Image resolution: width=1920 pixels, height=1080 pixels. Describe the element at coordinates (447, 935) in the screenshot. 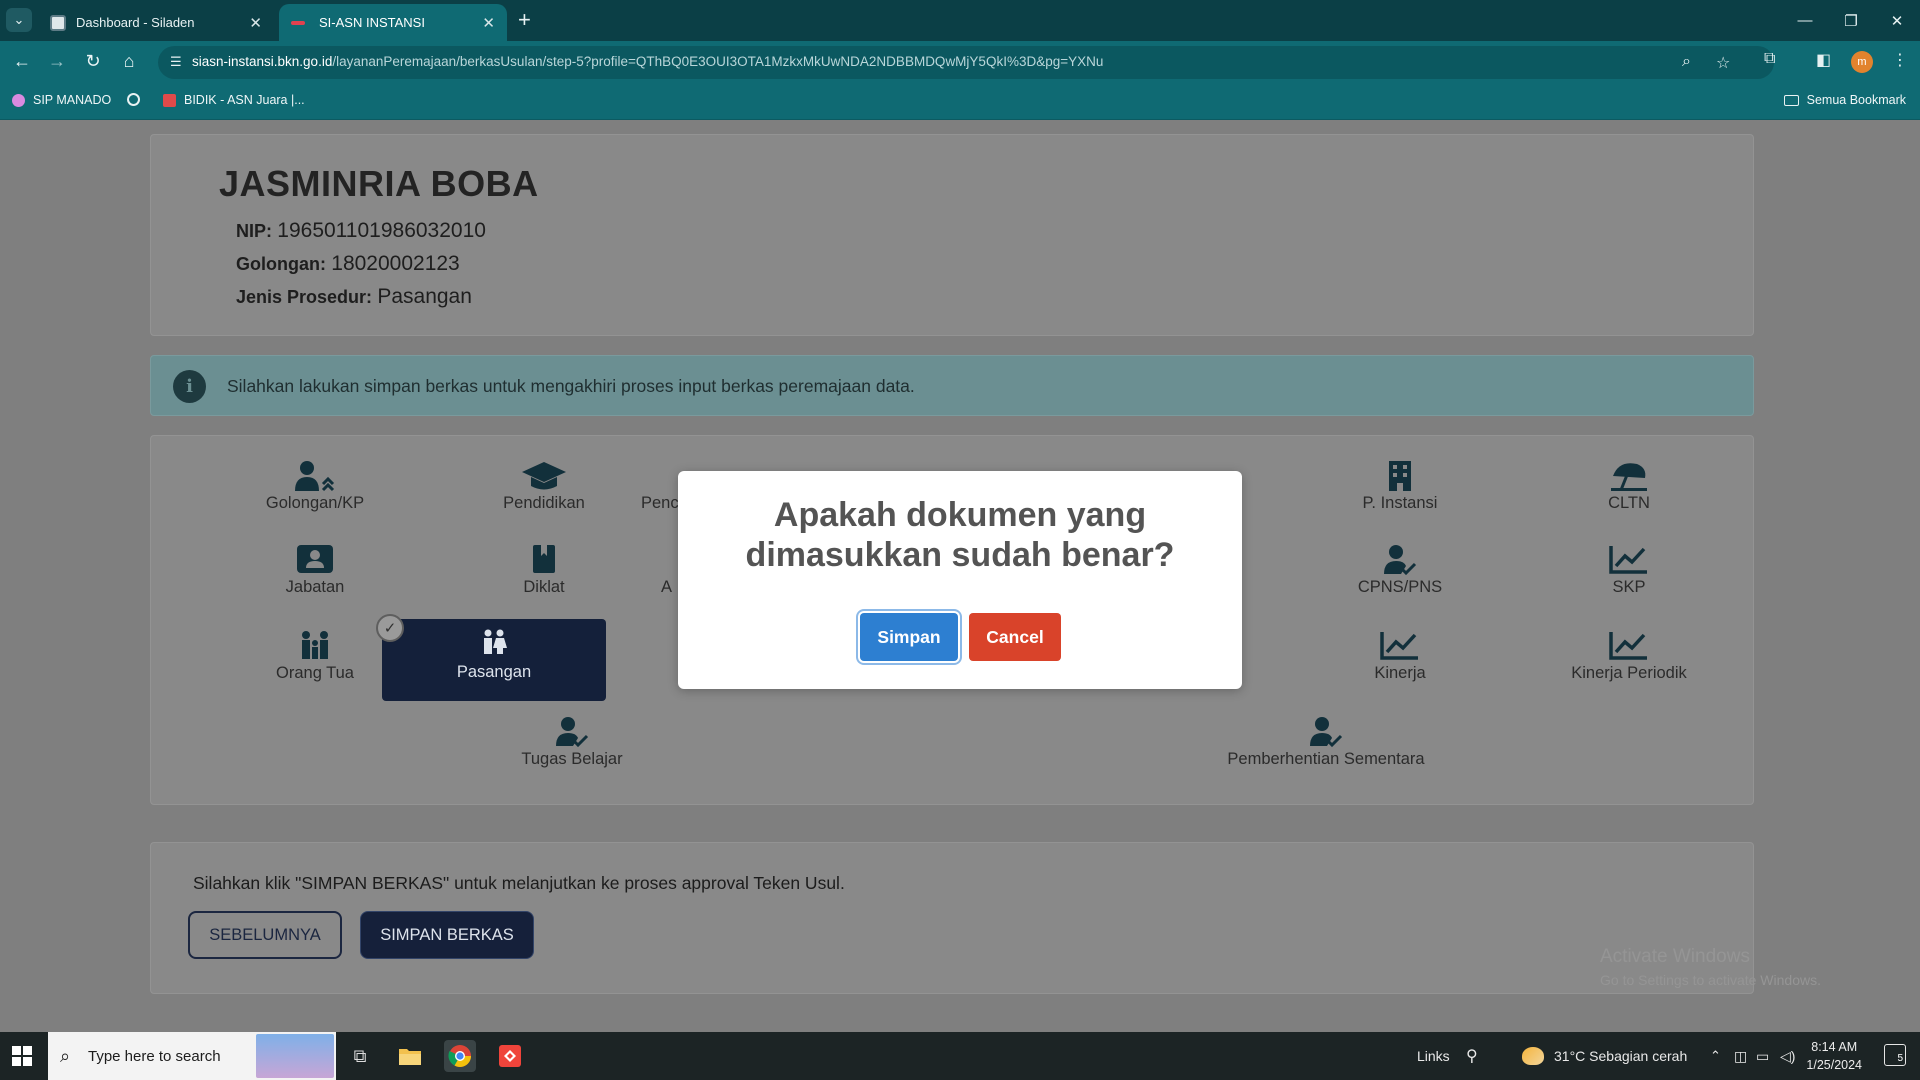

I see `save-documents-button: SIMPAN BERKAS` at that location.